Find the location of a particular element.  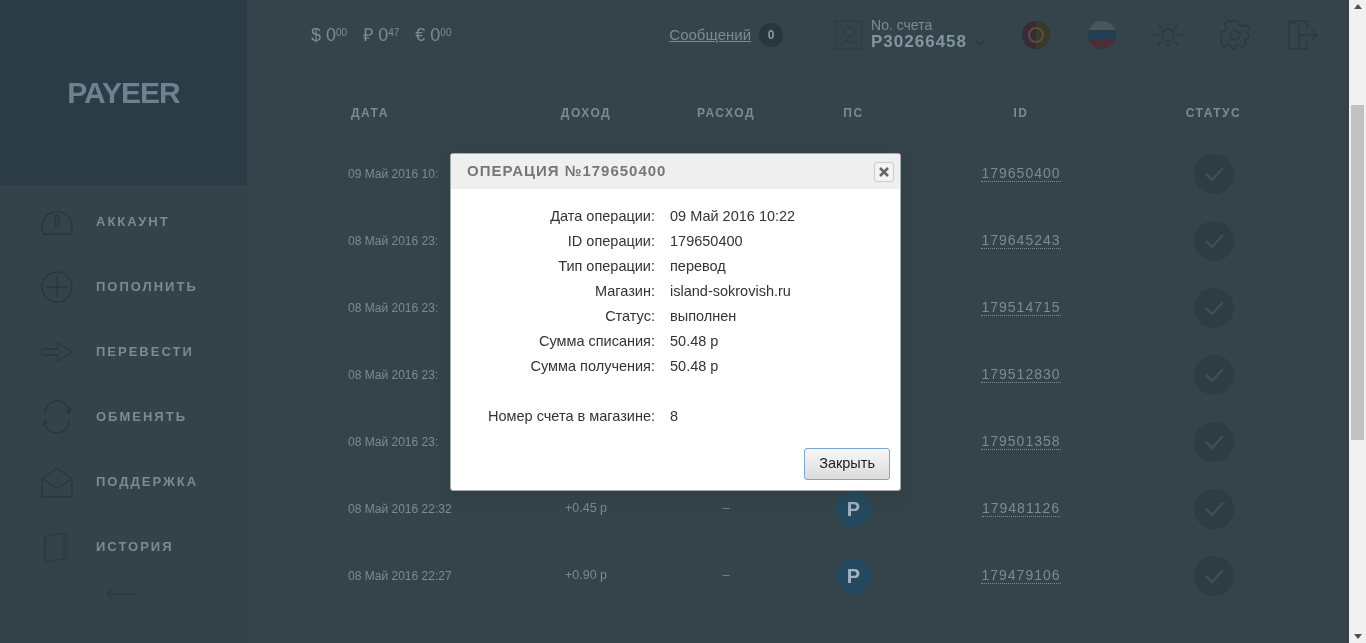

field-label: Магазин: is located at coordinates (624, 291).